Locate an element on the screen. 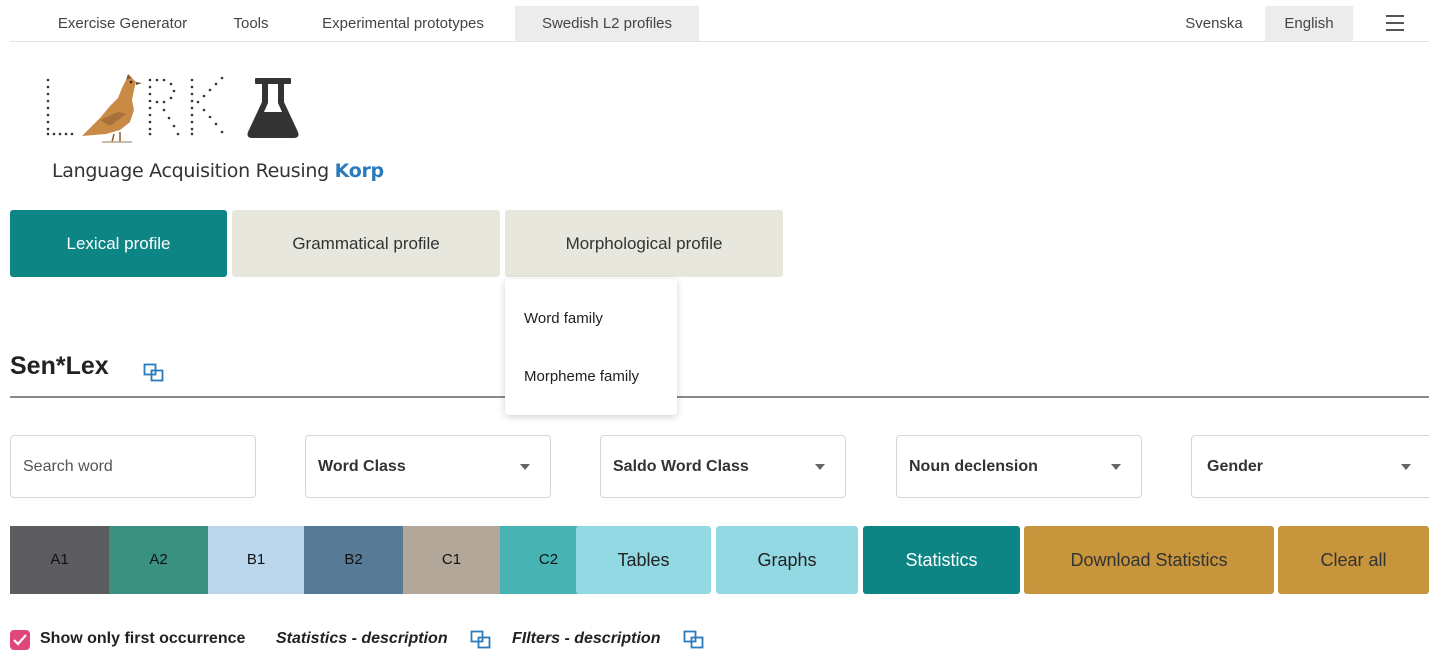 The width and height of the screenshot is (1429, 667). nav-swedish-l2-profiles: Swedish L2 profiles is located at coordinates (607, 23).